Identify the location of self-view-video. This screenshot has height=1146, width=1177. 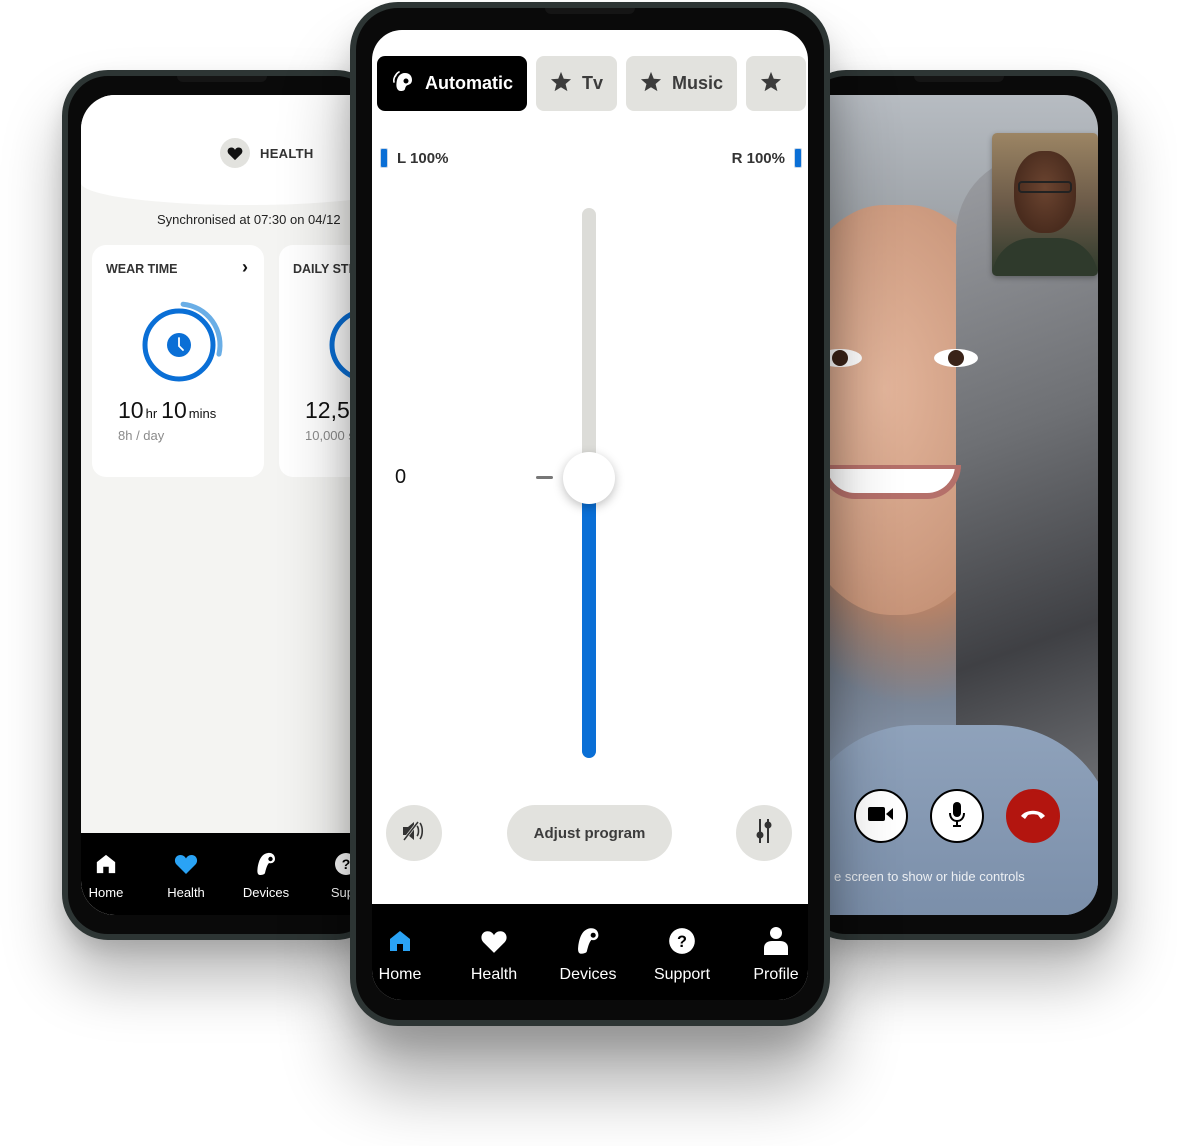
(1045, 204).